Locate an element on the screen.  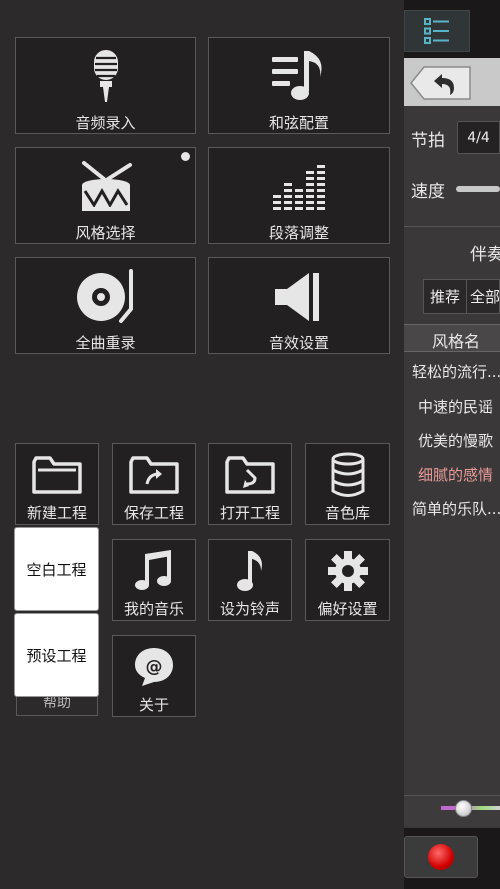
help-tile: 帮助 is located at coordinates (57, 706).